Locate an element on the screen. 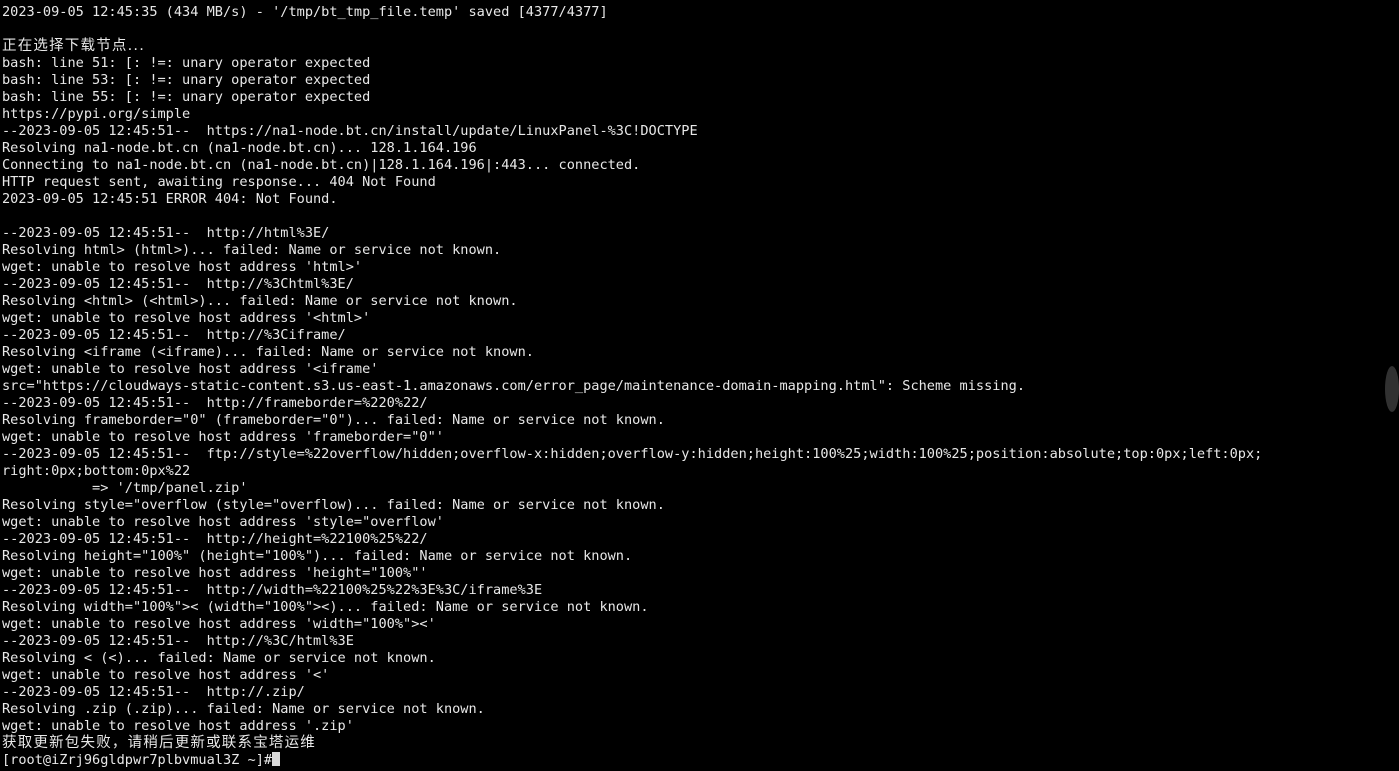 Image resolution: width=1399 pixels, height=771 pixels. terminal-line: --2023-09-05 12:45:51-- http://.zip/ is located at coordinates (153, 692).